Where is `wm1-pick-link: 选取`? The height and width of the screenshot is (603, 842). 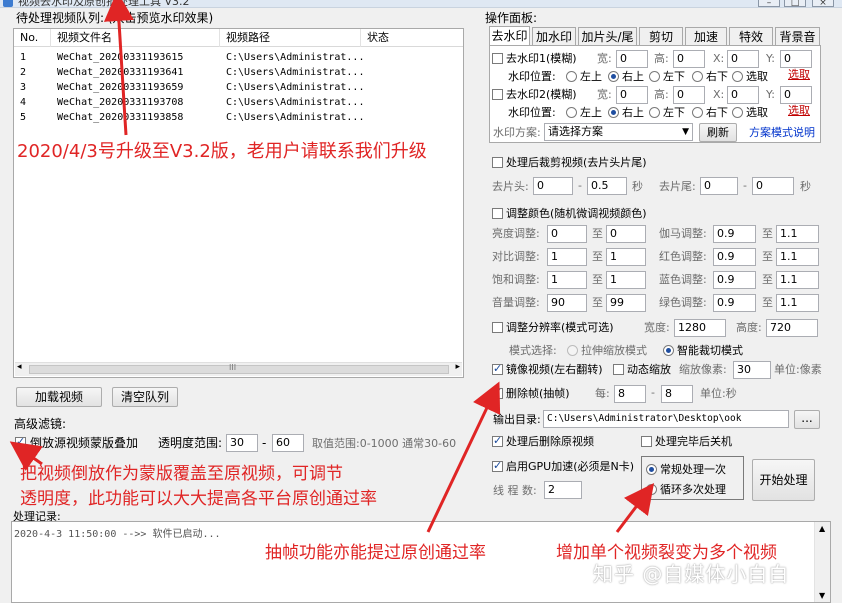
wm1-pick-link: 选取 is located at coordinates (799, 75).